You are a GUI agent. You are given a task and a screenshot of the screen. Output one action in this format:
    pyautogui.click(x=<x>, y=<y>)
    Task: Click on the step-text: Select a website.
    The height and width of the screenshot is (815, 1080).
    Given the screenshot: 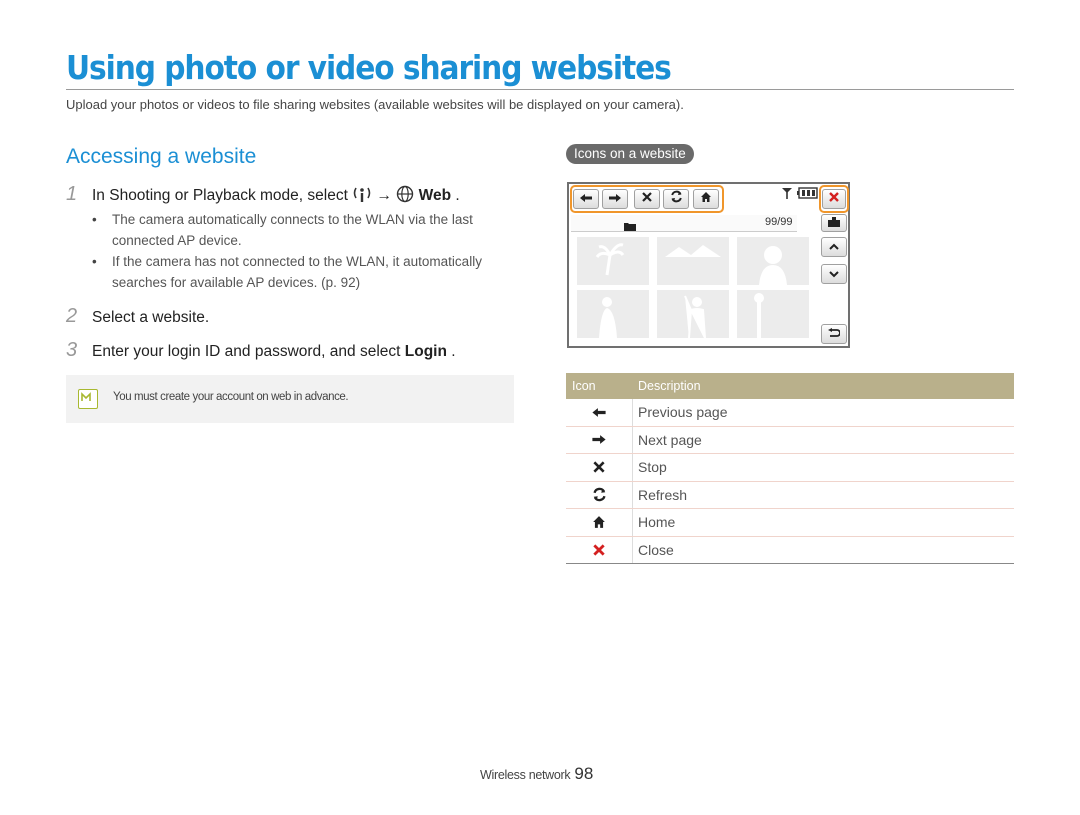 What is the action you would take?
    pyautogui.click(x=151, y=317)
    